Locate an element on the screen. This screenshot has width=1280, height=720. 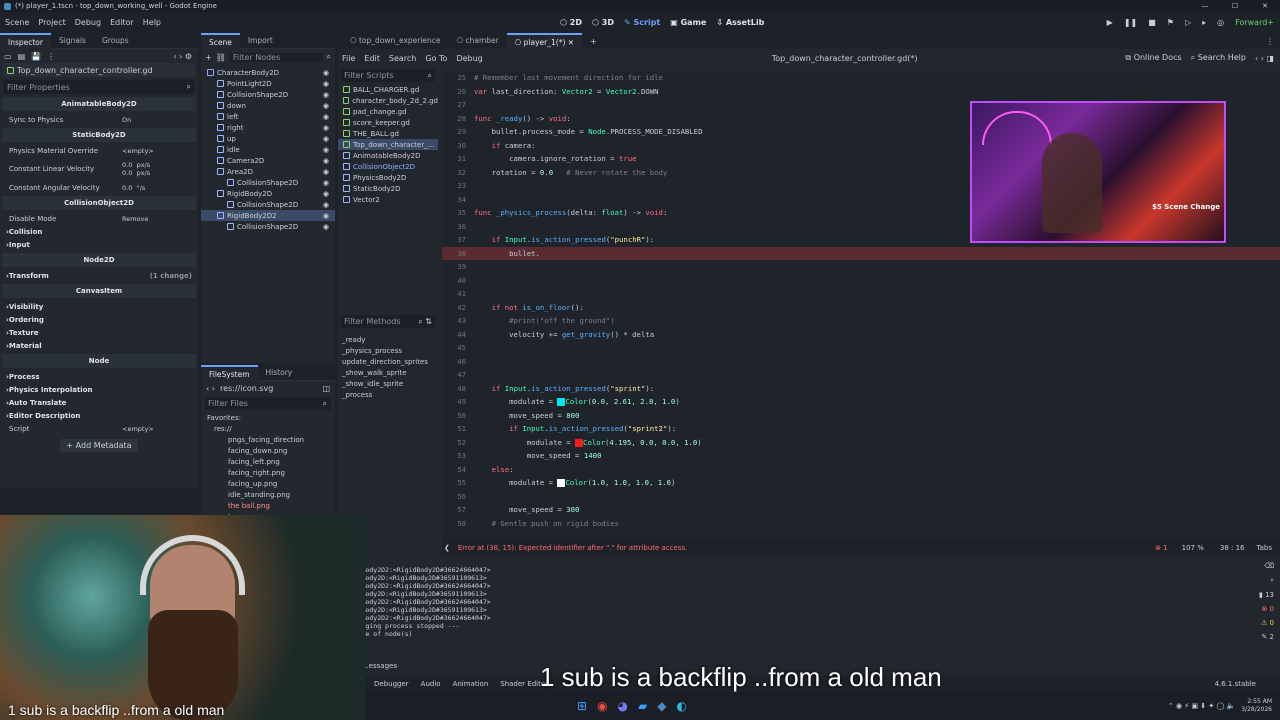
code-line: 44 velocity += get_gravity() * delta is located at coordinates (861, 335).